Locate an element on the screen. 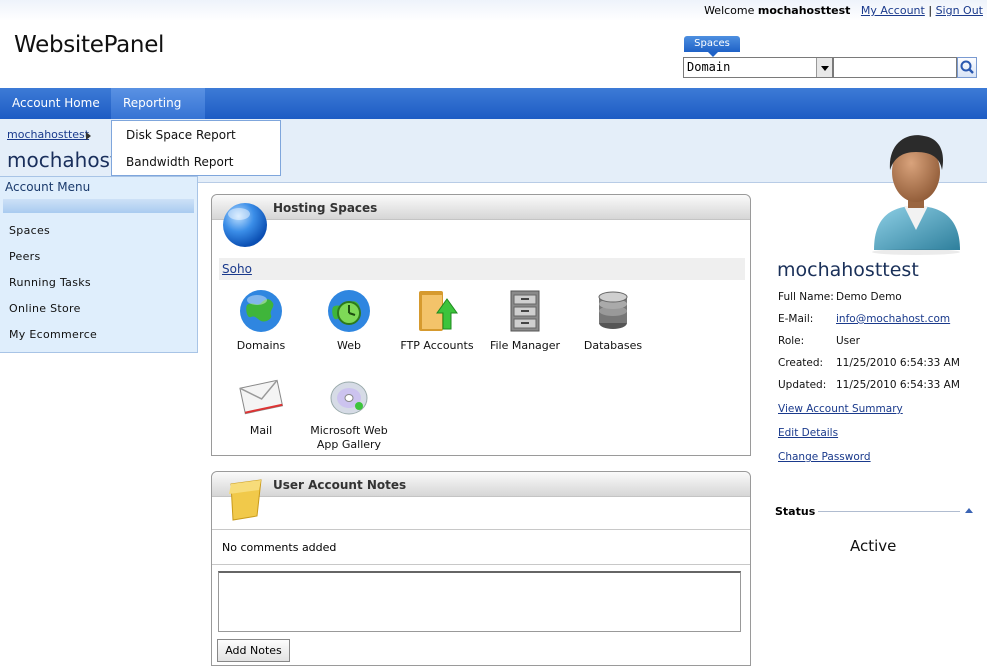 Image resolution: width=987 pixels, height=669 pixels. account-menu-item-peers: Peers is located at coordinates (25, 256).